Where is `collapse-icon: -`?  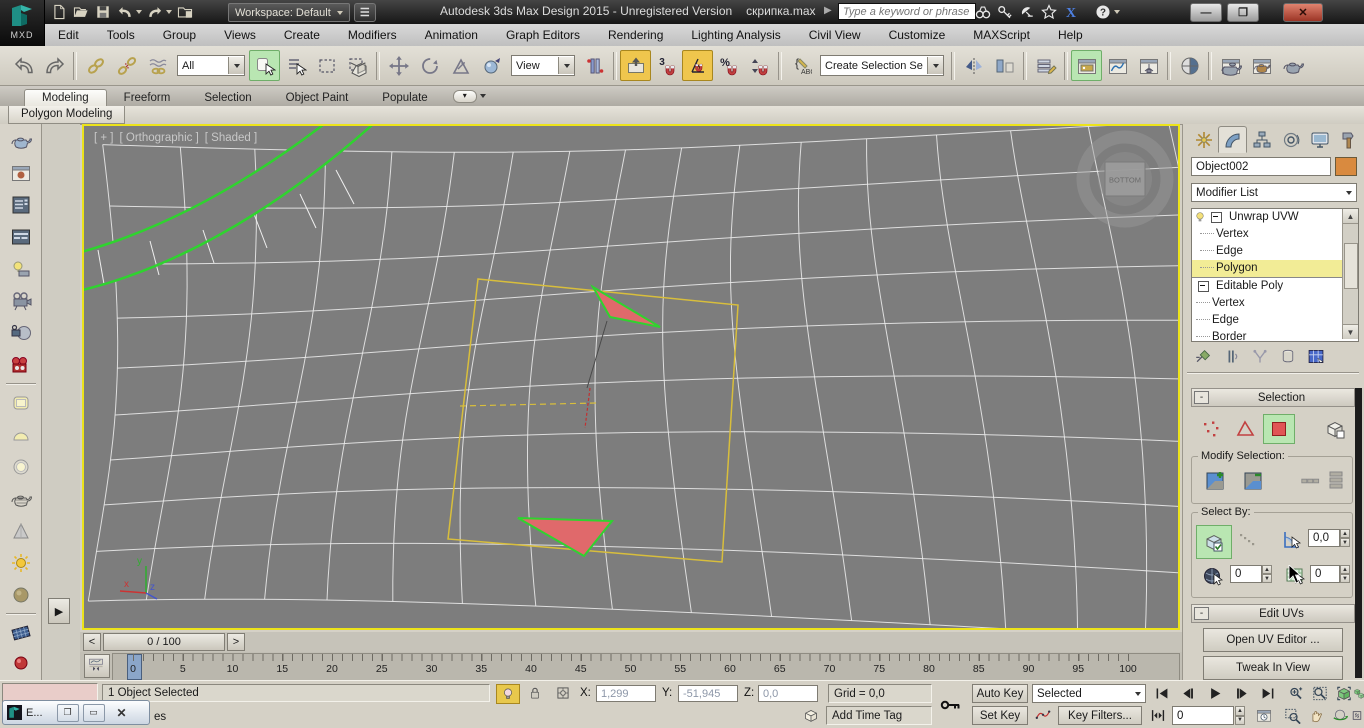 collapse-icon: - is located at coordinates (1201, 613).